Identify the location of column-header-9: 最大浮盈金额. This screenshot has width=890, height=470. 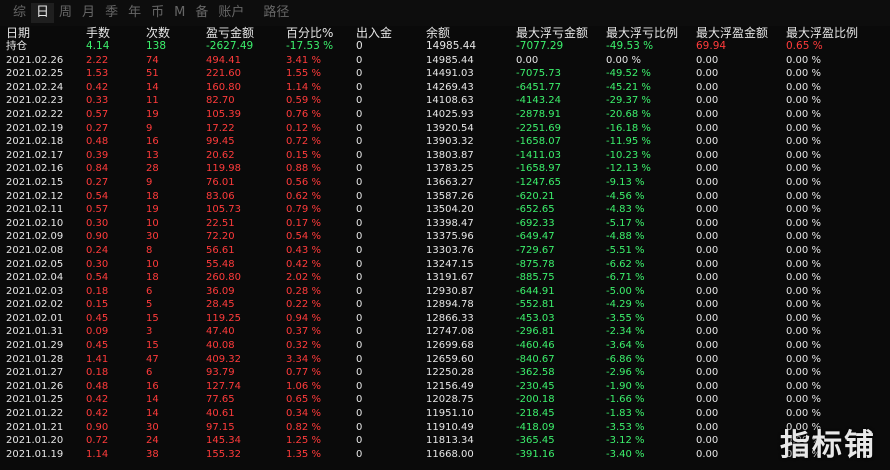
(741, 33).